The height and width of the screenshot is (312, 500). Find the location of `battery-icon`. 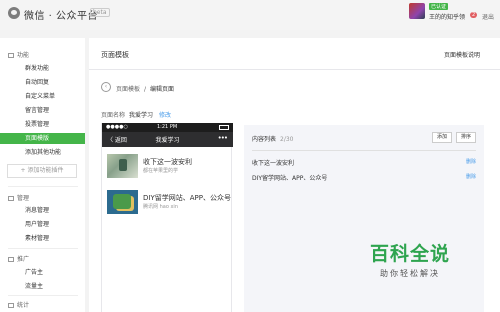

battery-icon is located at coordinates (224, 127).